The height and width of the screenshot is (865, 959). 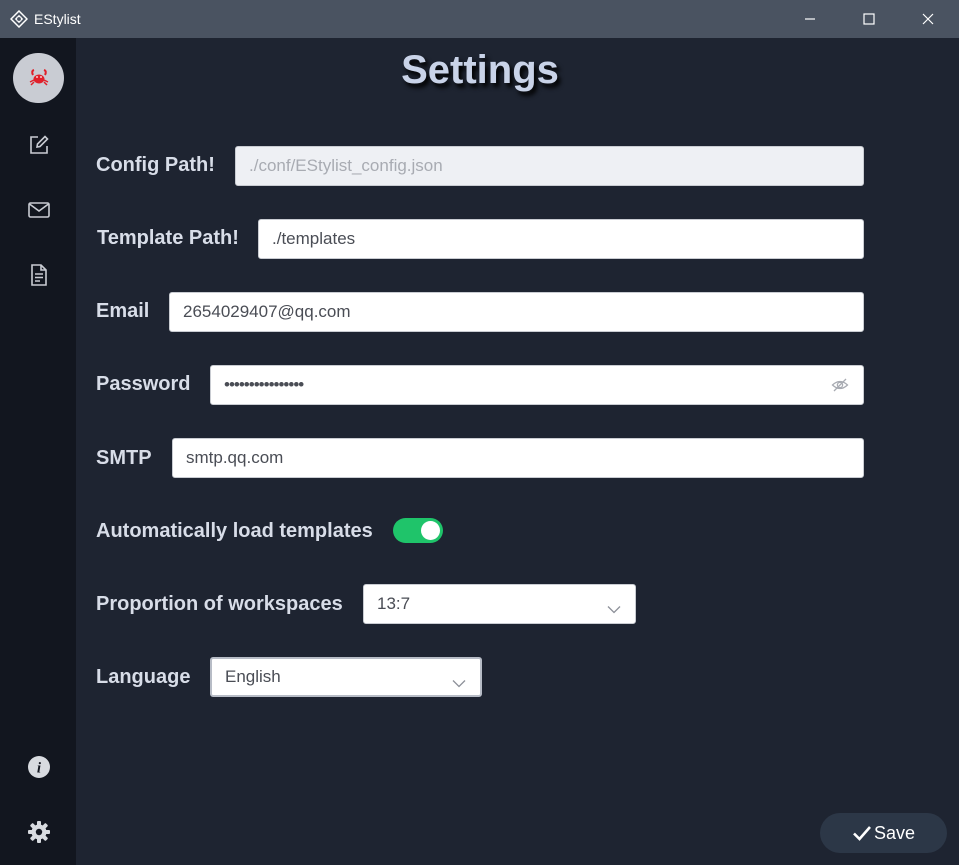 I want to click on sidebar-item-mail, so click(x=38, y=210).